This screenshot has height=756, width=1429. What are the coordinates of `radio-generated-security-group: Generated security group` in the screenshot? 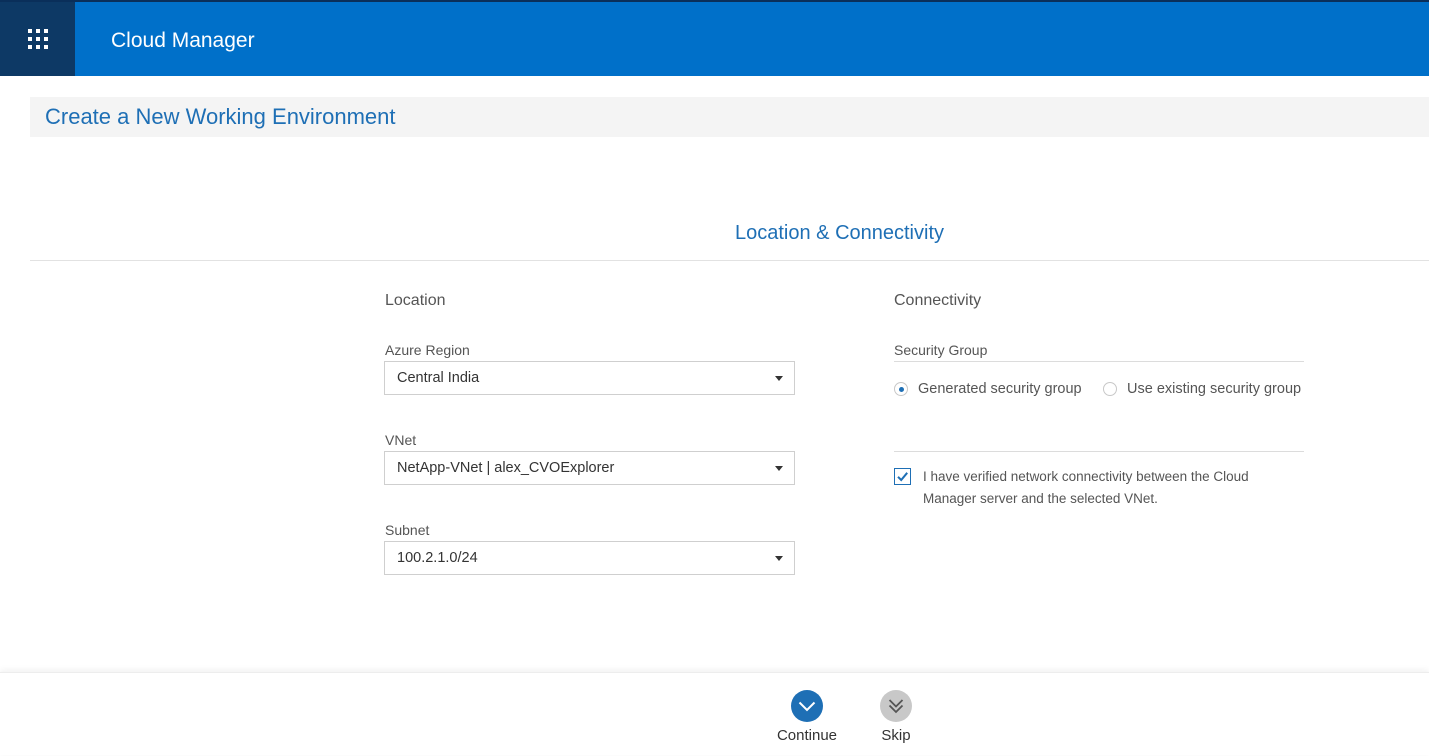 It's located at (988, 389).